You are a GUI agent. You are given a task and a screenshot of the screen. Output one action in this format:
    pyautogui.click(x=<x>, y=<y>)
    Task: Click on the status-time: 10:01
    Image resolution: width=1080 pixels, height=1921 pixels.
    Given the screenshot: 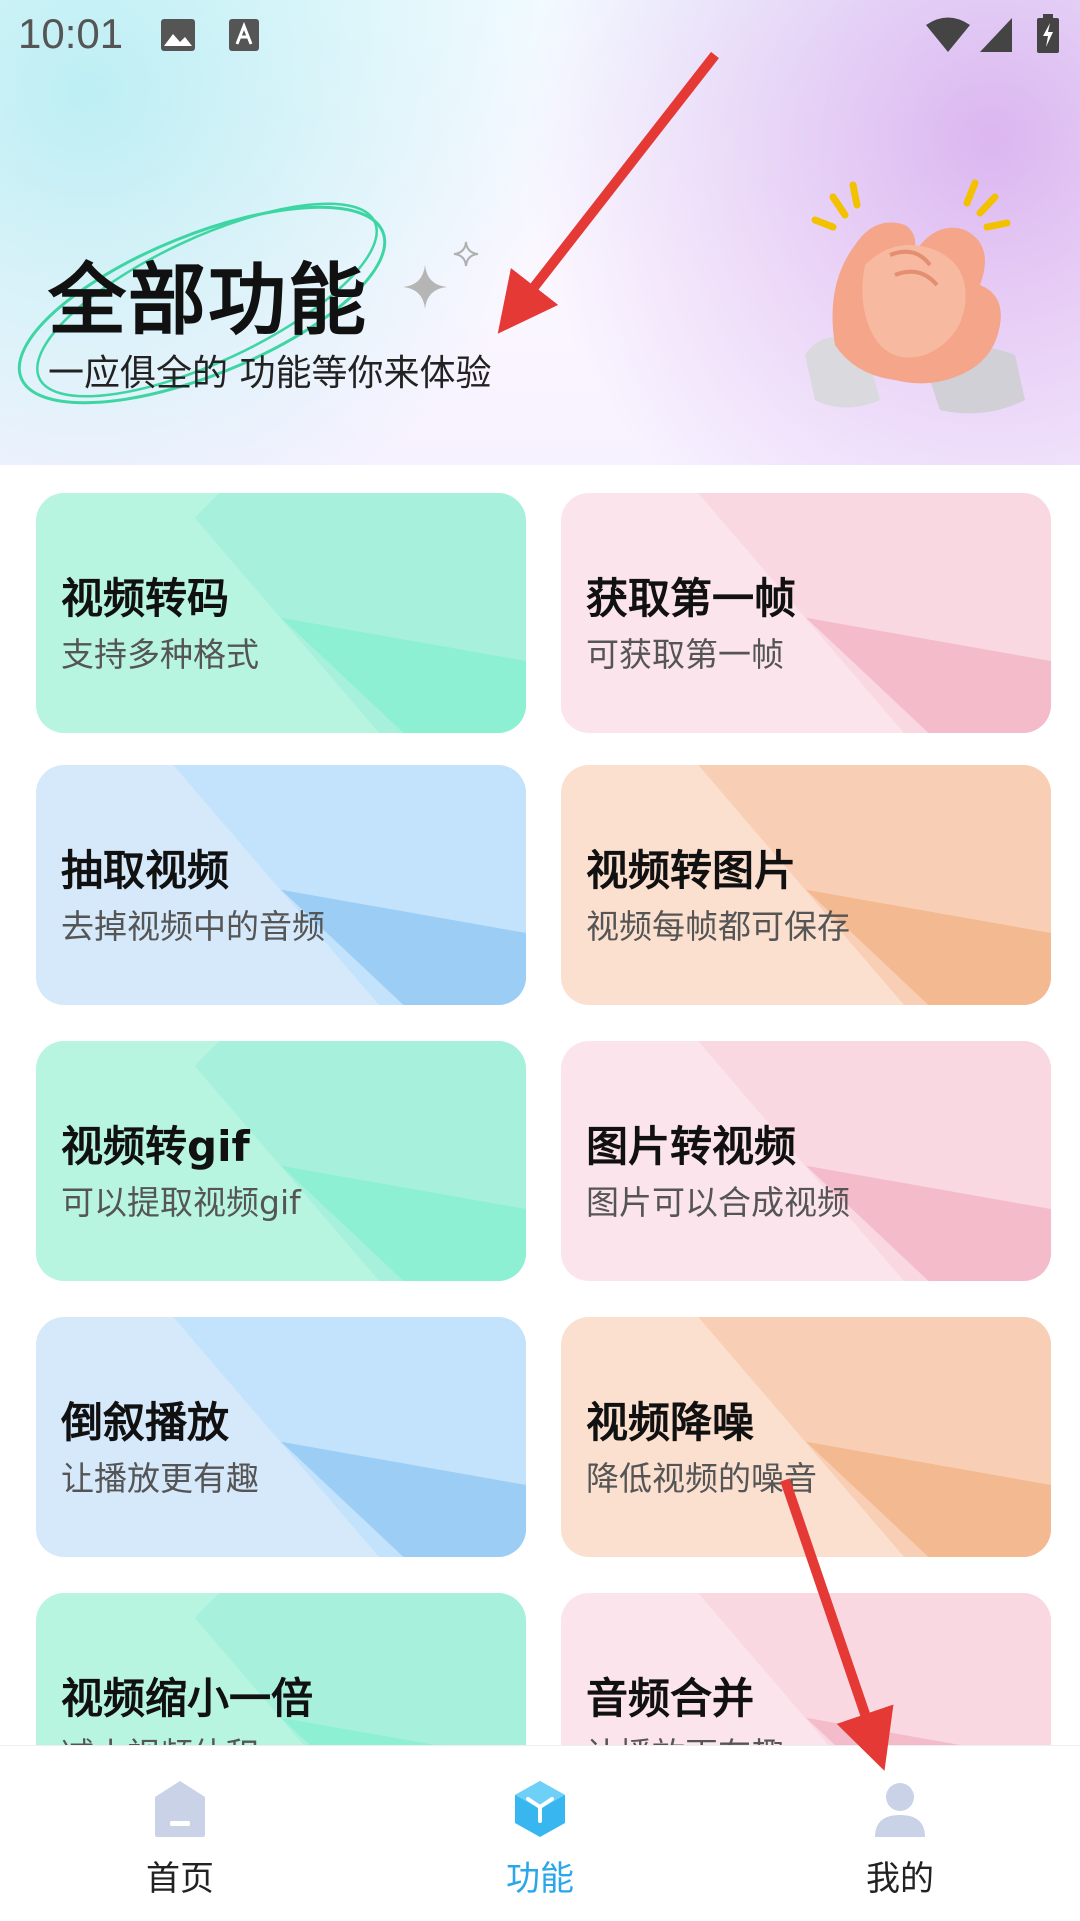 What is the action you would take?
    pyautogui.click(x=71, y=33)
    